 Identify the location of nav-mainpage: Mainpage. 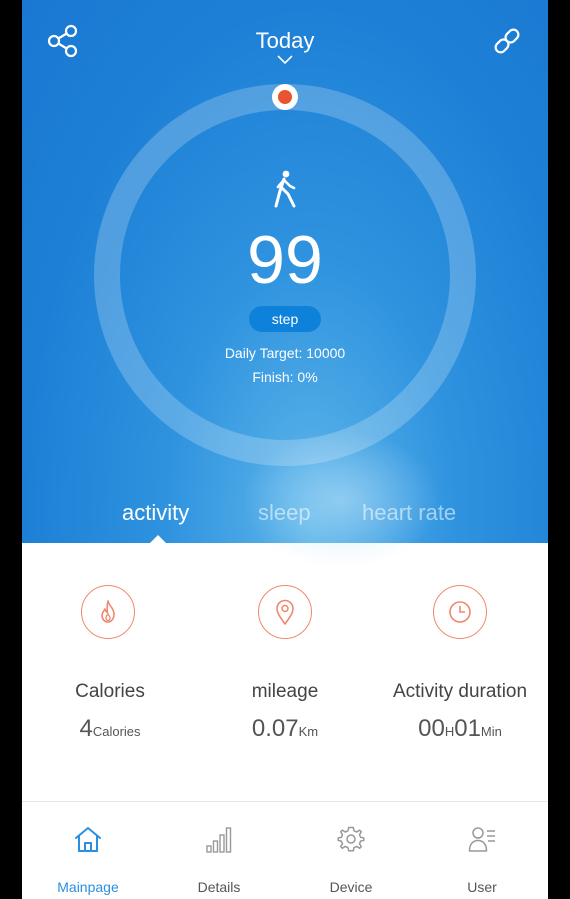
(88, 859).